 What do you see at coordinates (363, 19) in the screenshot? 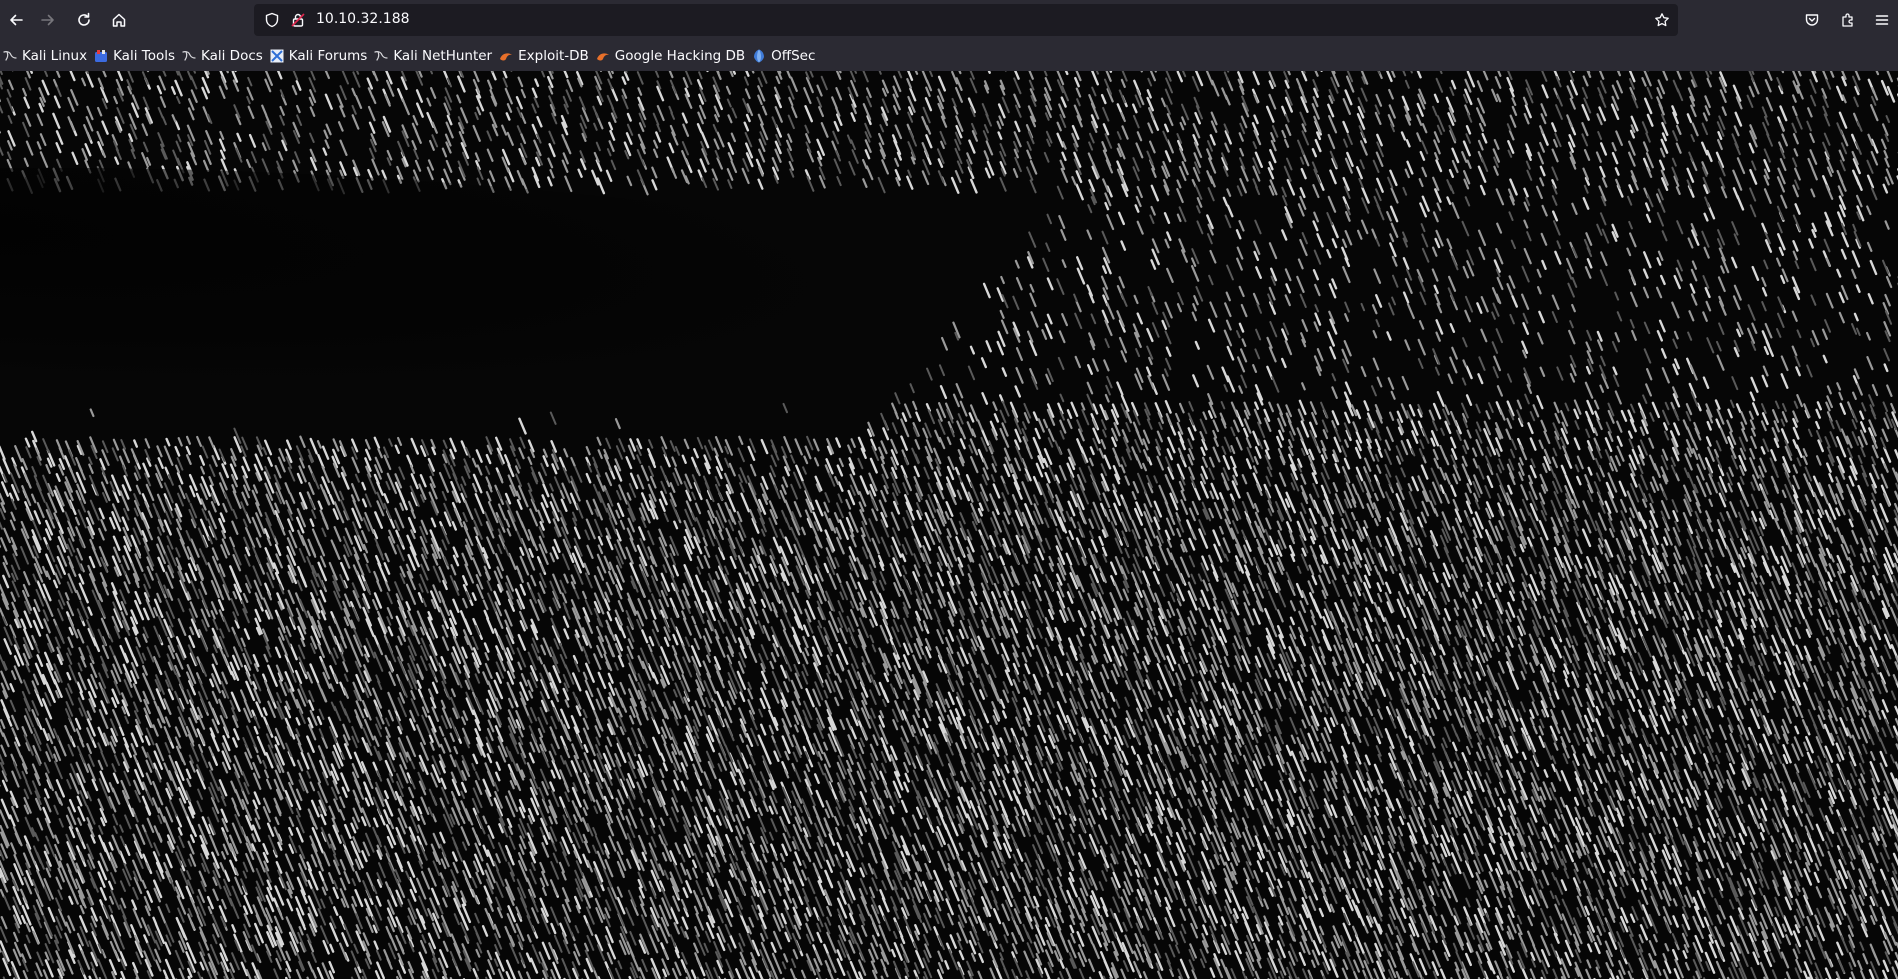
I see `url-text: 10.10.32.188` at bounding box center [363, 19].